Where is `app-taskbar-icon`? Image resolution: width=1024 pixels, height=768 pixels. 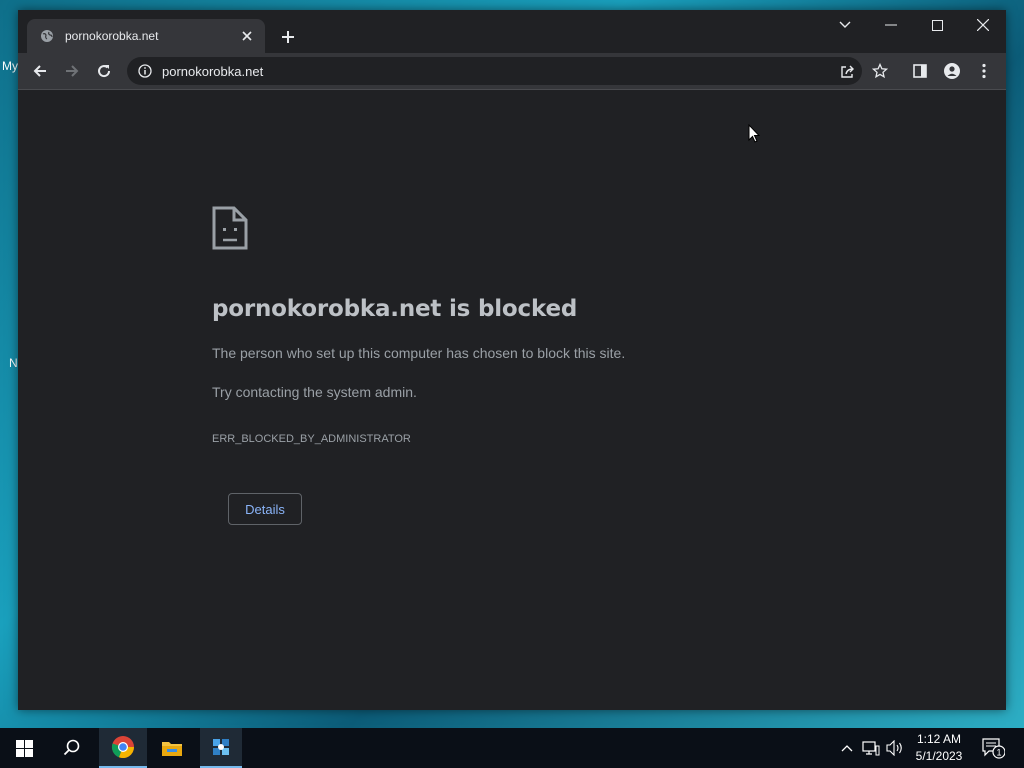
app-taskbar-icon is located at coordinates (221, 748).